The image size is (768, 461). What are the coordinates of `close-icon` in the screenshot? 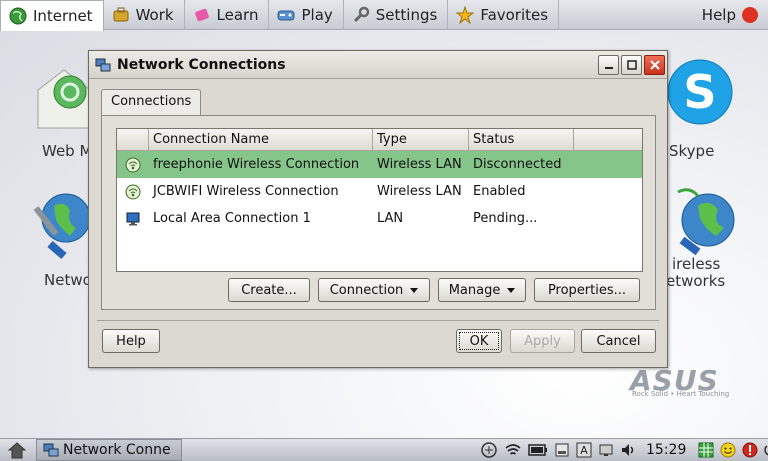 It's located at (654, 64).